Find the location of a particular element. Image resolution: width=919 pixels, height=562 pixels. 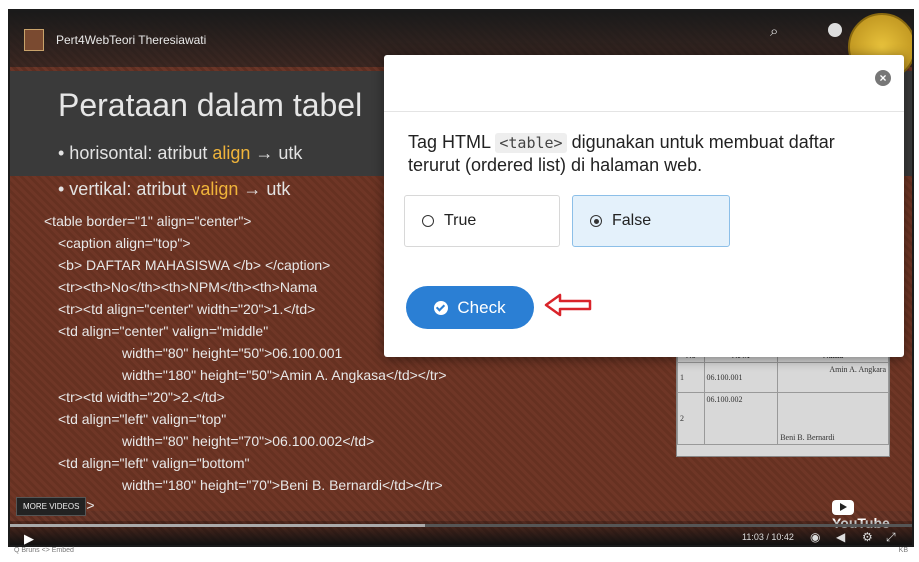

code-line: width="80" height="50">06.100.001 is located at coordinates (232, 353).